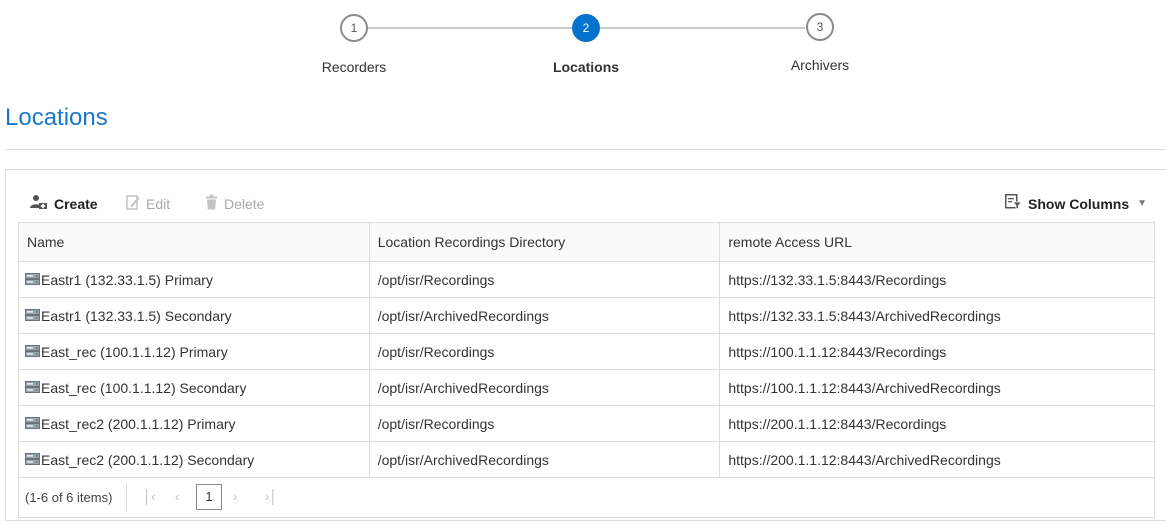  Describe the element at coordinates (211, 203) in the screenshot. I see `trash-icon` at that location.